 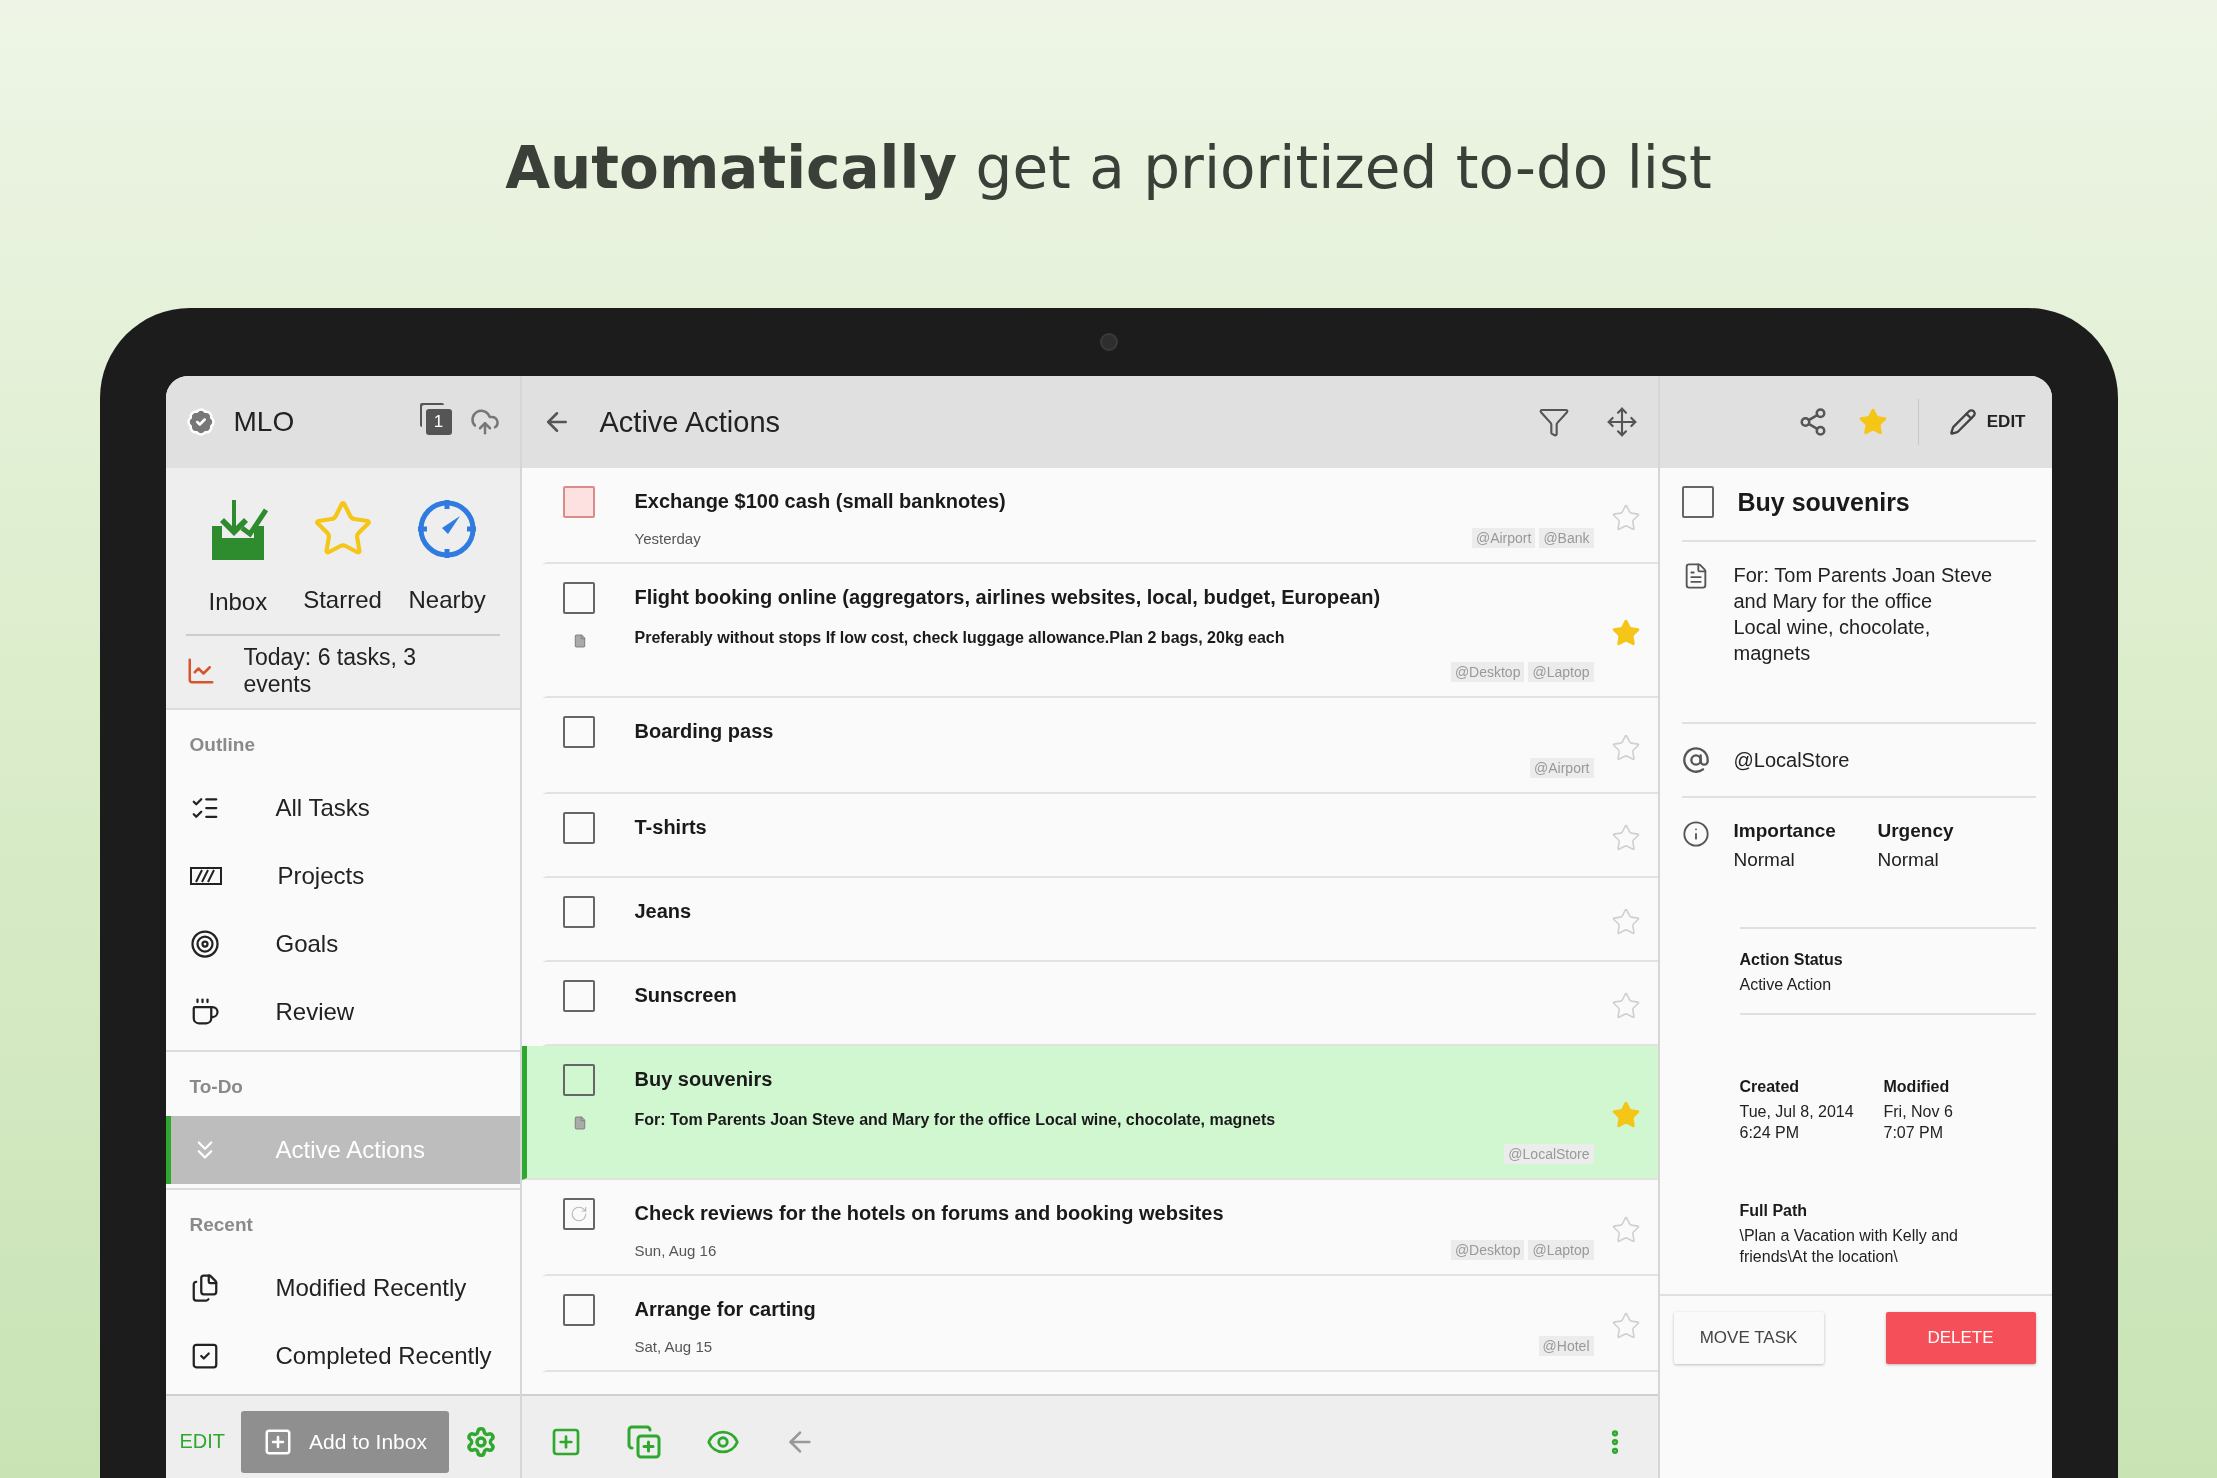 What do you see at coordinates (1797, 1123) in the screenshot?
I see `field-value: Tue, Jul 8, 2014 6:24 PM` at bounding box center [1797, 1123].